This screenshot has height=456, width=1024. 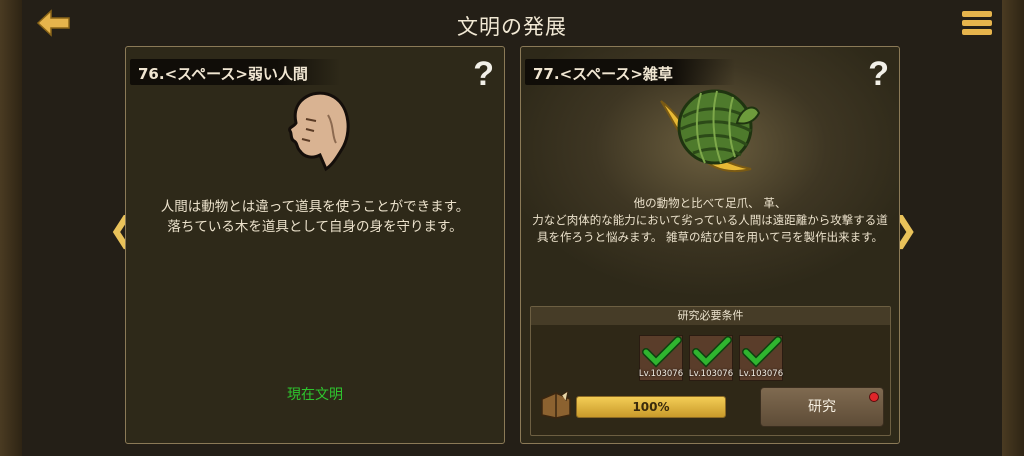 I want to click on research-progress-bar: 100%, so click(x=651, y=407).